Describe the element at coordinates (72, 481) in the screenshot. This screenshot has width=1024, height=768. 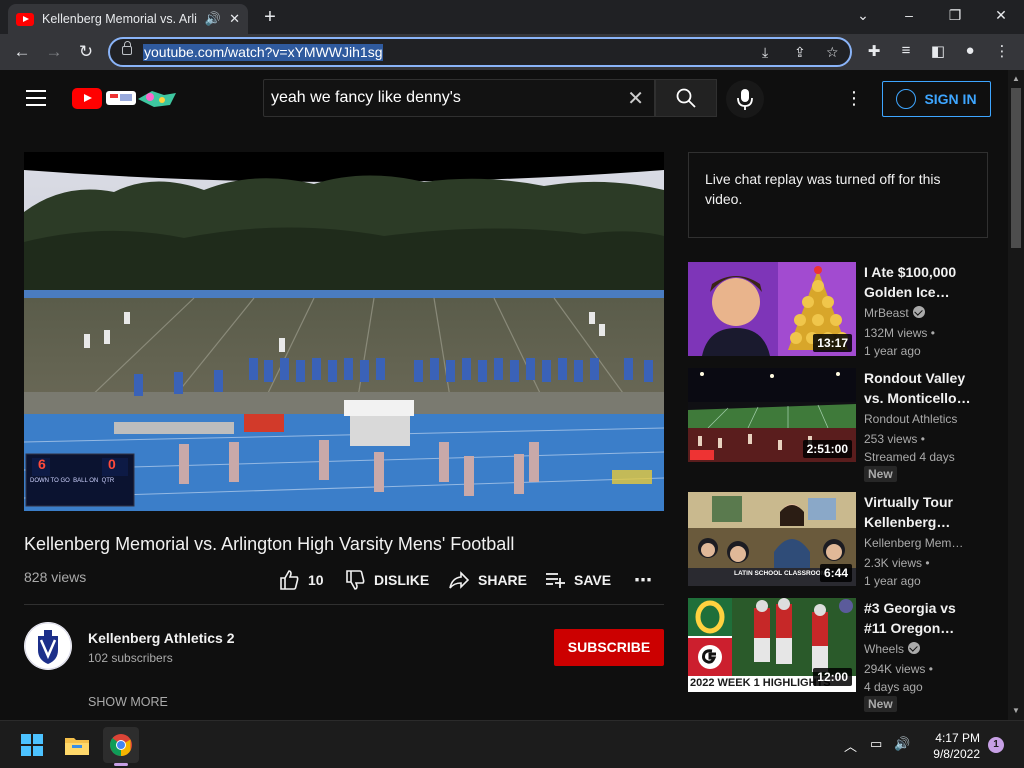
I see `scoreboard-labels: DOWN TO GO BALL ON QTR` at that location.